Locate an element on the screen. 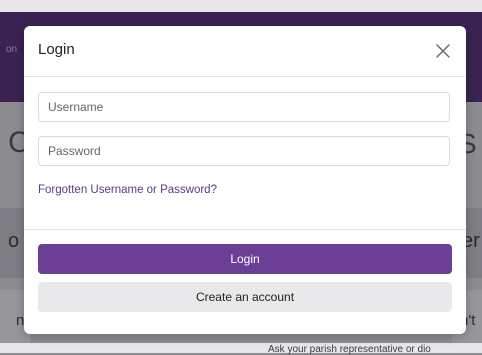 This screenshot has height=355, width=482. modal-divider is located at coordinates (245, 229).